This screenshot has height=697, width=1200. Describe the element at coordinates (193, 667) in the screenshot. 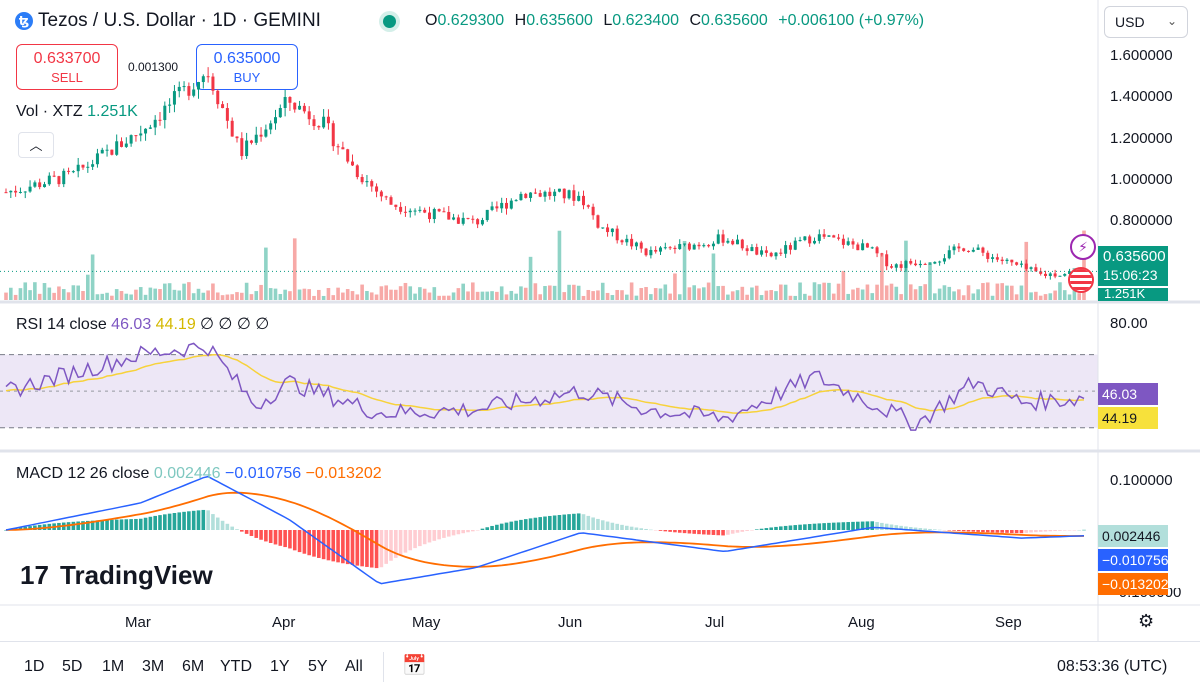

I see `range-button-6m: 6M` at that location.